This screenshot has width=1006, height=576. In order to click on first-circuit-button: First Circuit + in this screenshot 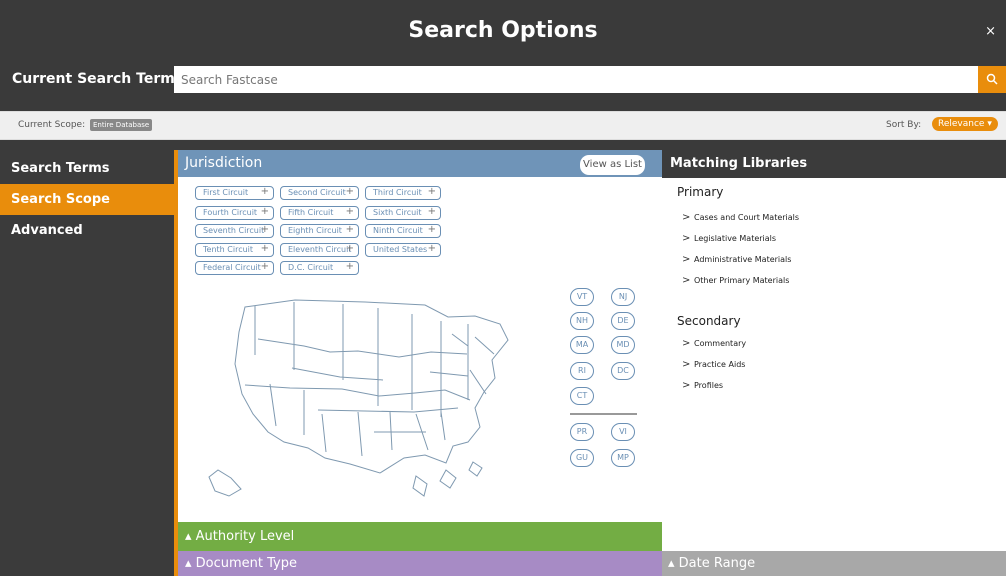, I will do `click(234, 193)`.